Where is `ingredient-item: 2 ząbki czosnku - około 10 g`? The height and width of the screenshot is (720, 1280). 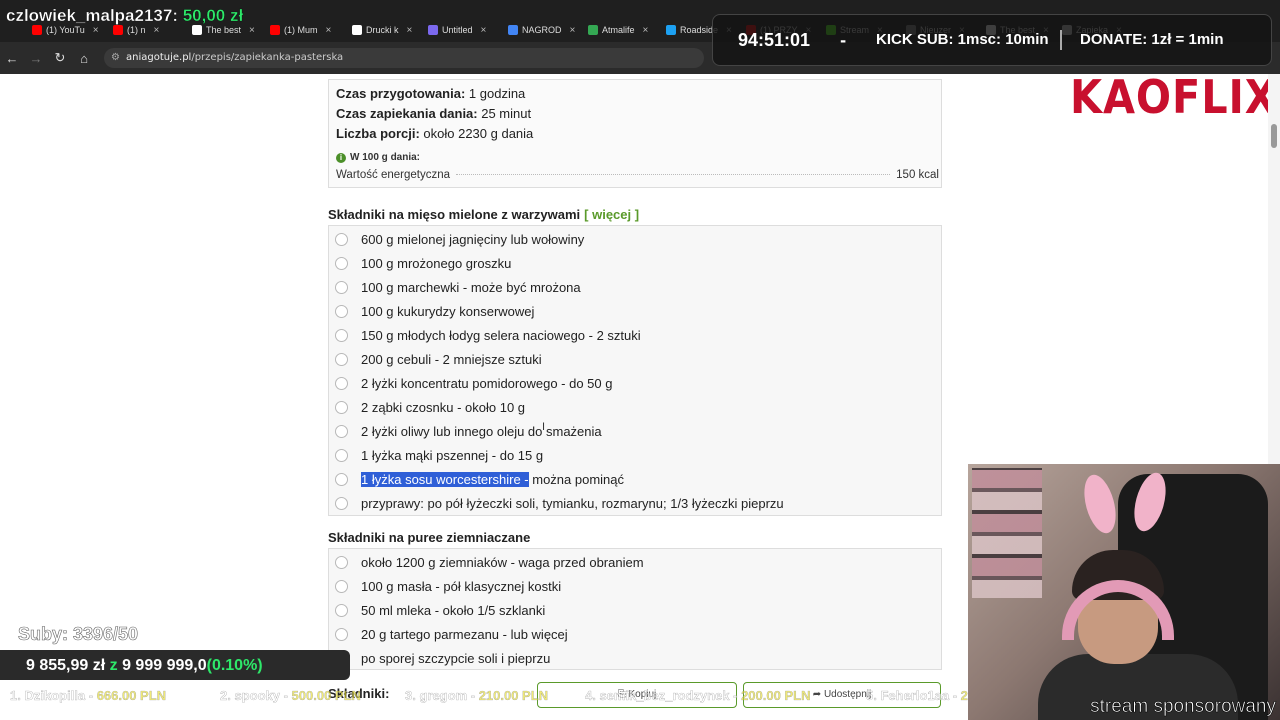
ingredient-item: 2 ząbki czosnku - około 10 g is located at coordinates (430, 407).